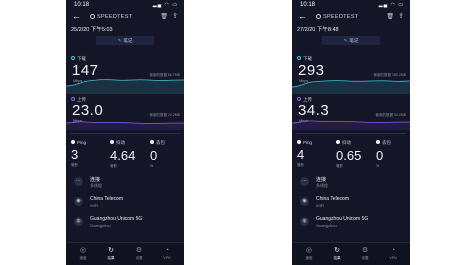  What do you see at coordinates (75, 154) in the screenshot?
I see `ping-value: 3` at bounding box center [75, 154].